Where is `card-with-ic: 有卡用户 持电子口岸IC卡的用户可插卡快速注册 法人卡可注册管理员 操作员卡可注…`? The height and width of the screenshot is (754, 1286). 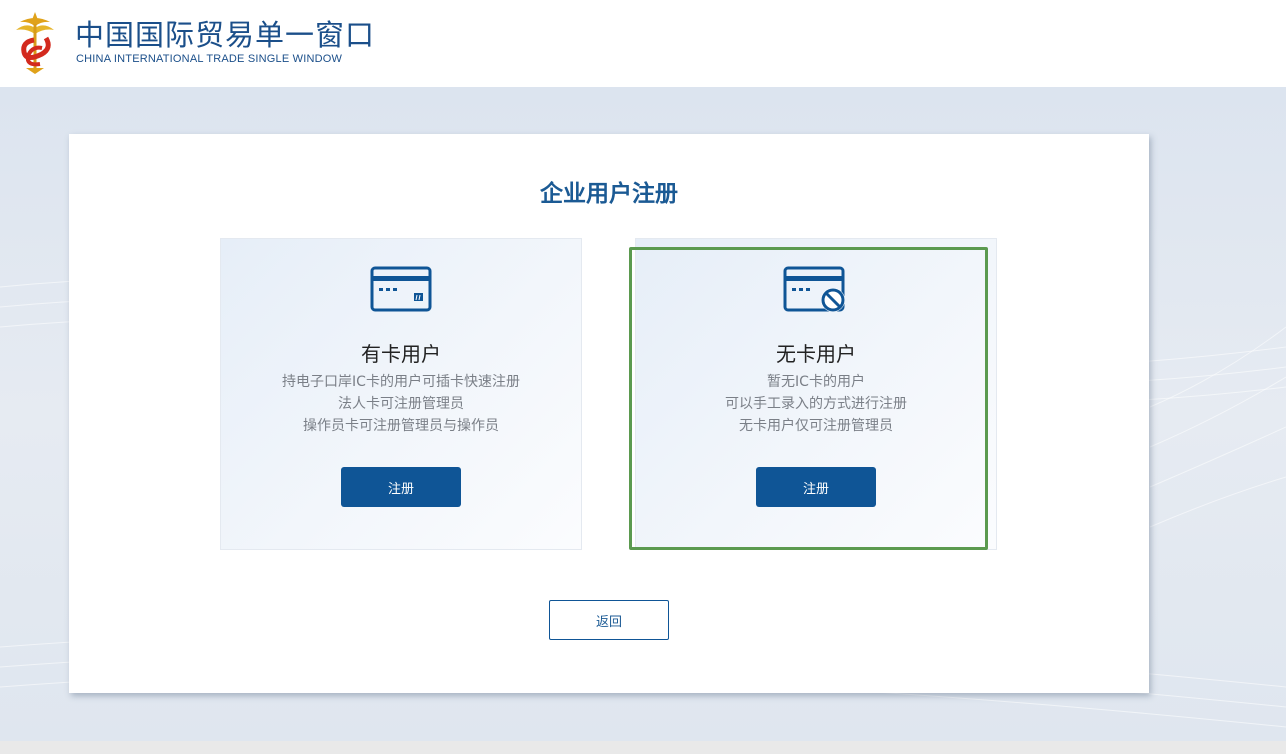
card-with-ic: 有卡用户 持电子口岸IC卡的用户可插卡快速注册 法人卡可注册管理员 操作员卡可注… is located at coordinates (401, 394).